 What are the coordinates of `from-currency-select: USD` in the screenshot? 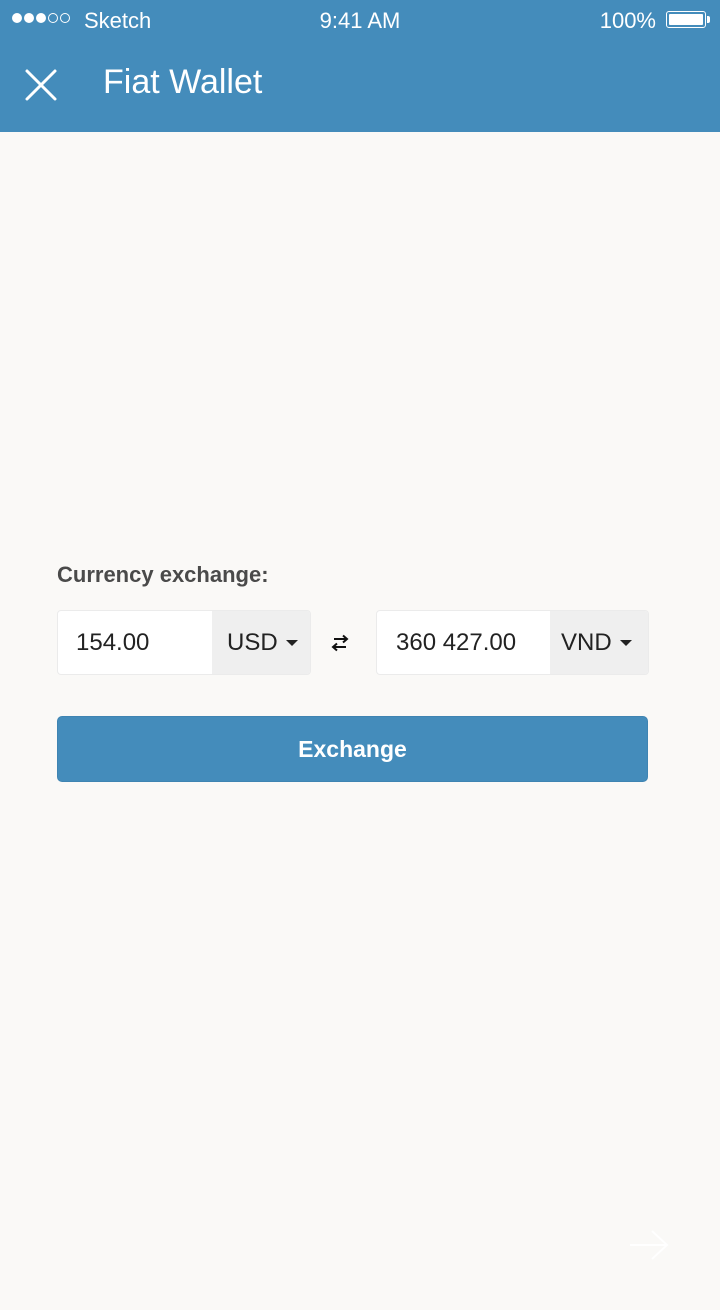 It's located at (261, 642).